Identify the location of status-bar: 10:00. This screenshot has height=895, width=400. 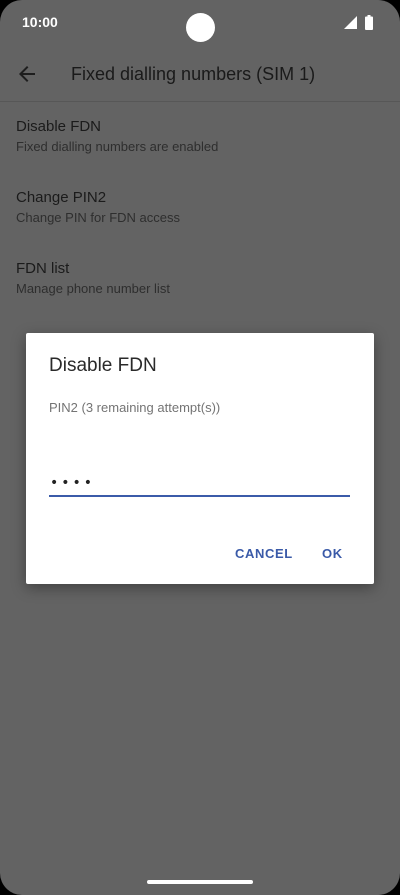
(200, 23).